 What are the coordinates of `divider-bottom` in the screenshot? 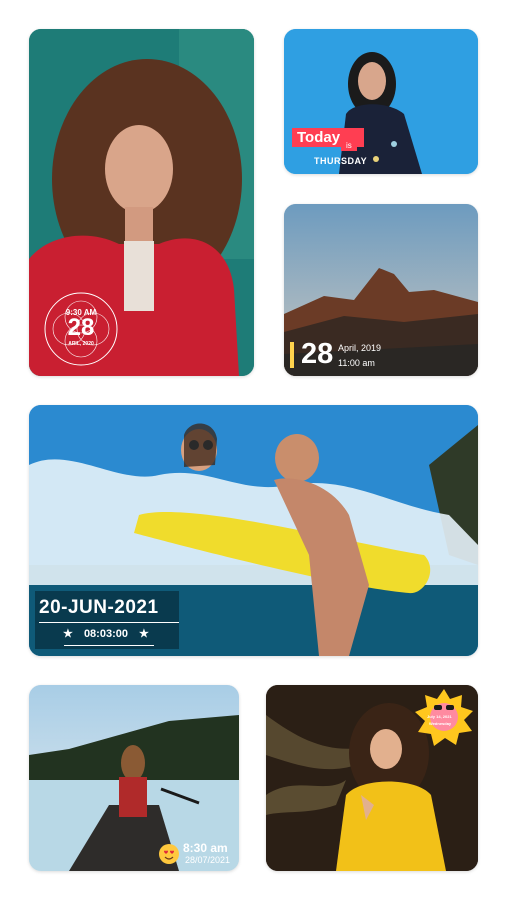 It's located at (109, 645).